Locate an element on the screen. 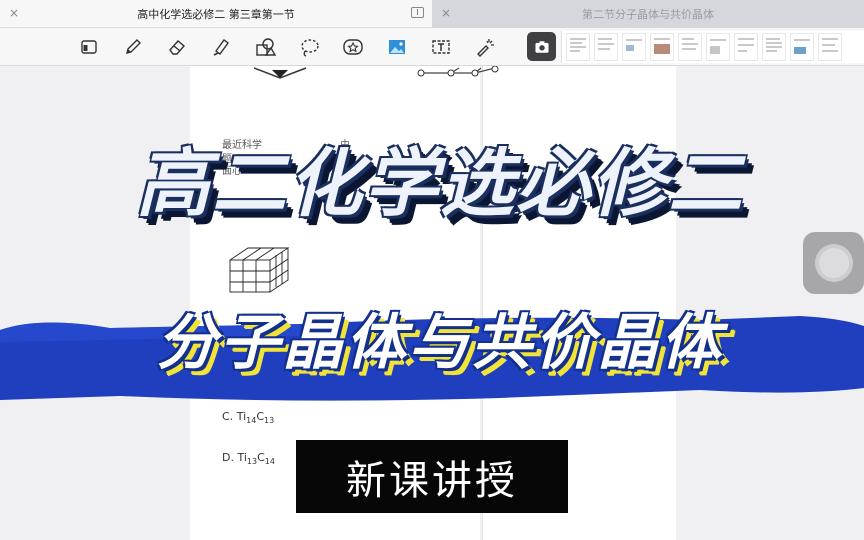  lattice-cube-figure is located at coordinates (259, 270).